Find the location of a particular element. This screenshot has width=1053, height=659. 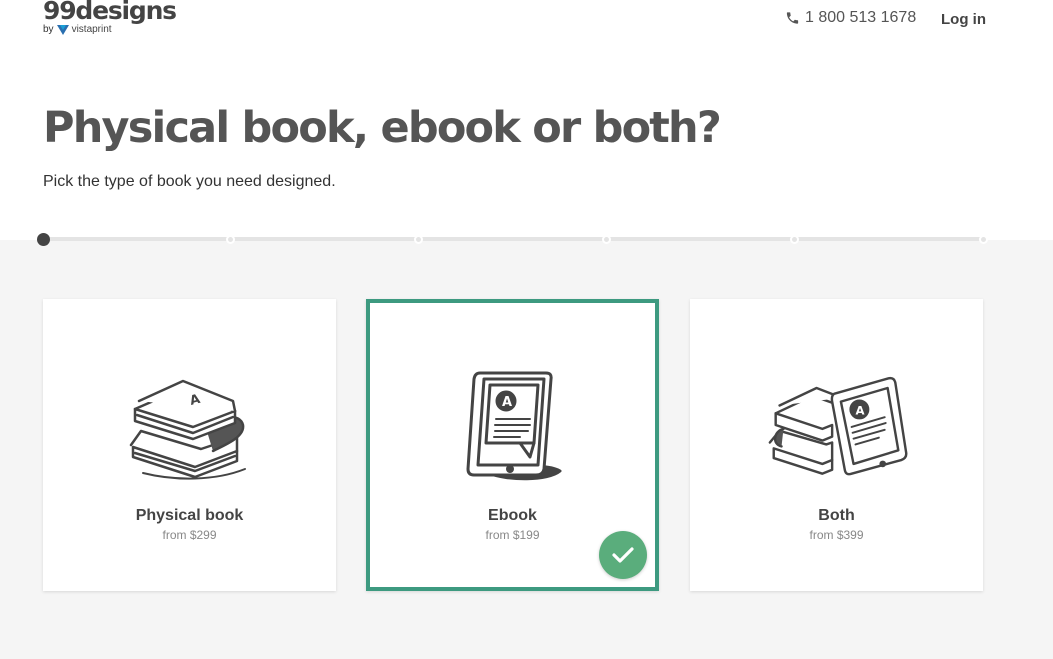

option-title: Both is located at coordinates (836, 515).